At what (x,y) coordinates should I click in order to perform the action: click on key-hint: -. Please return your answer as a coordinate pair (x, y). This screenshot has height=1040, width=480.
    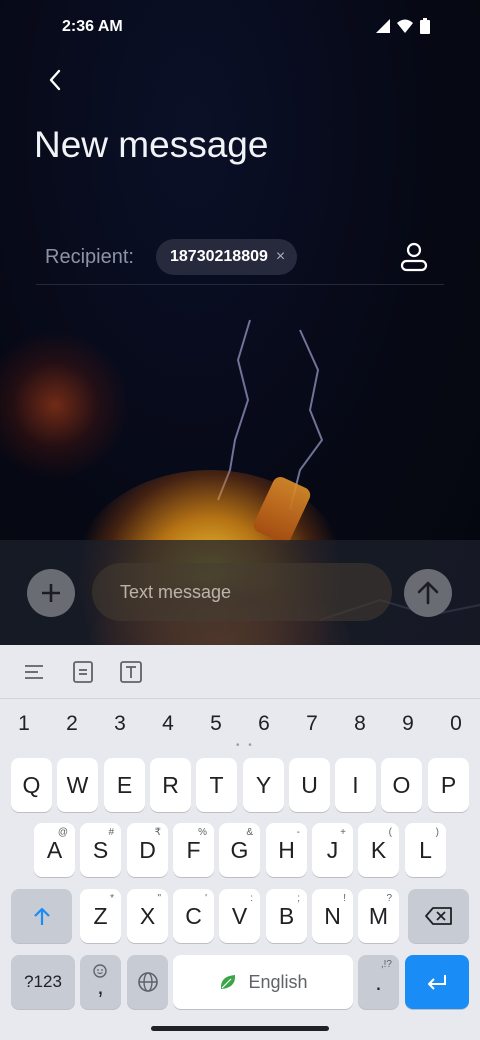
    Looking at the image, I should click on (298, 832).